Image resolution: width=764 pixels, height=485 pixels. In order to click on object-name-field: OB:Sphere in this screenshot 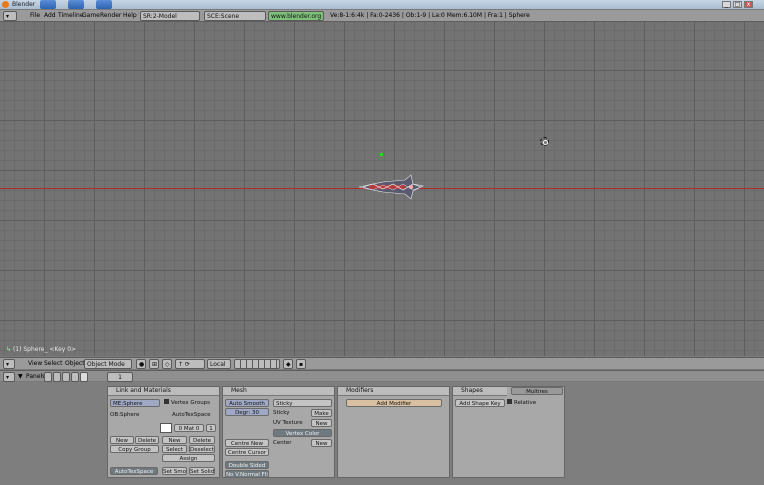, I will do `click(124, 415)`.